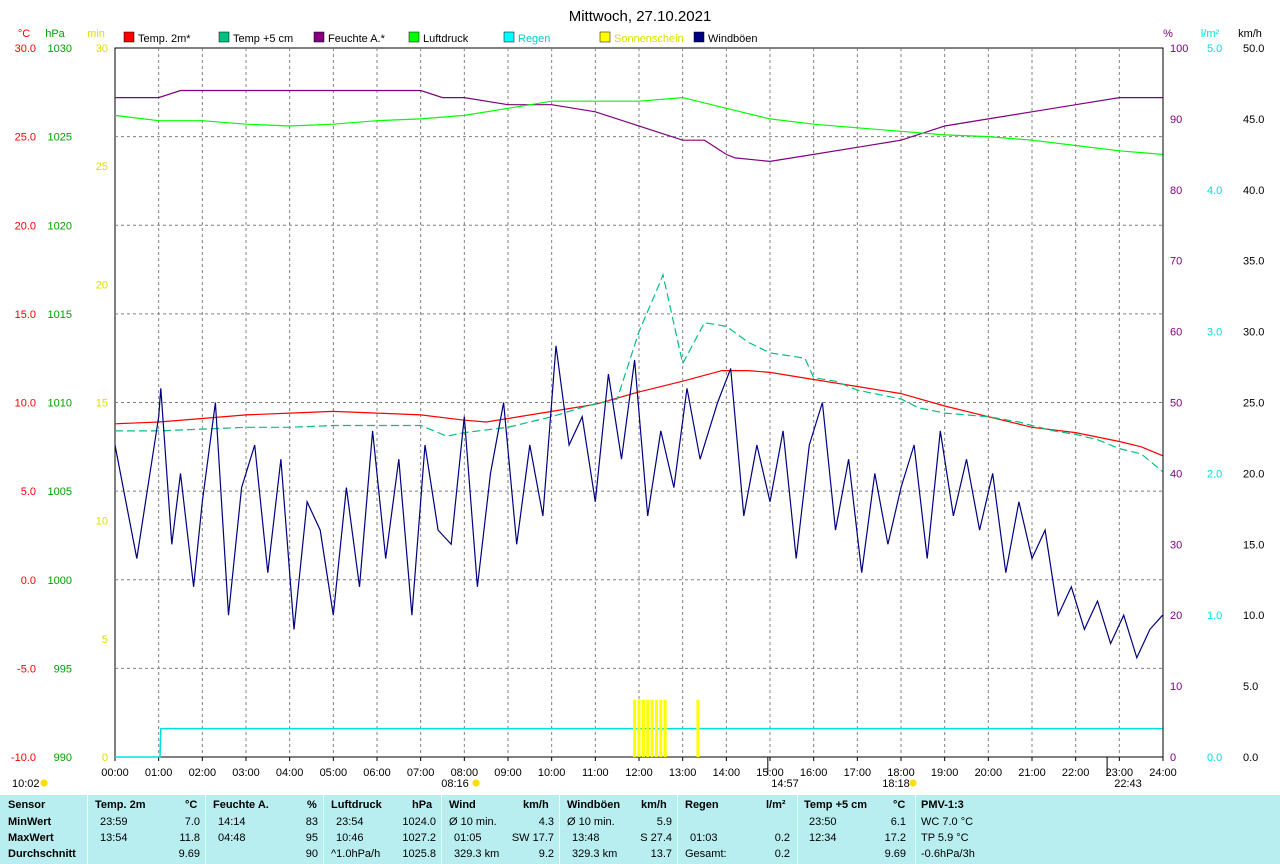  What do you see at coordinates (1179, 49) in the screenshot?
I see `humidity_pct-tick-label: 100` at bounding box center [1179, 49].